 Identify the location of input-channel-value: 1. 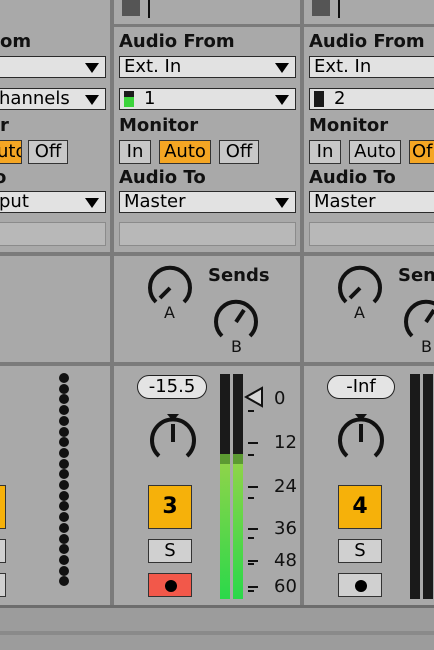
(150, 98).